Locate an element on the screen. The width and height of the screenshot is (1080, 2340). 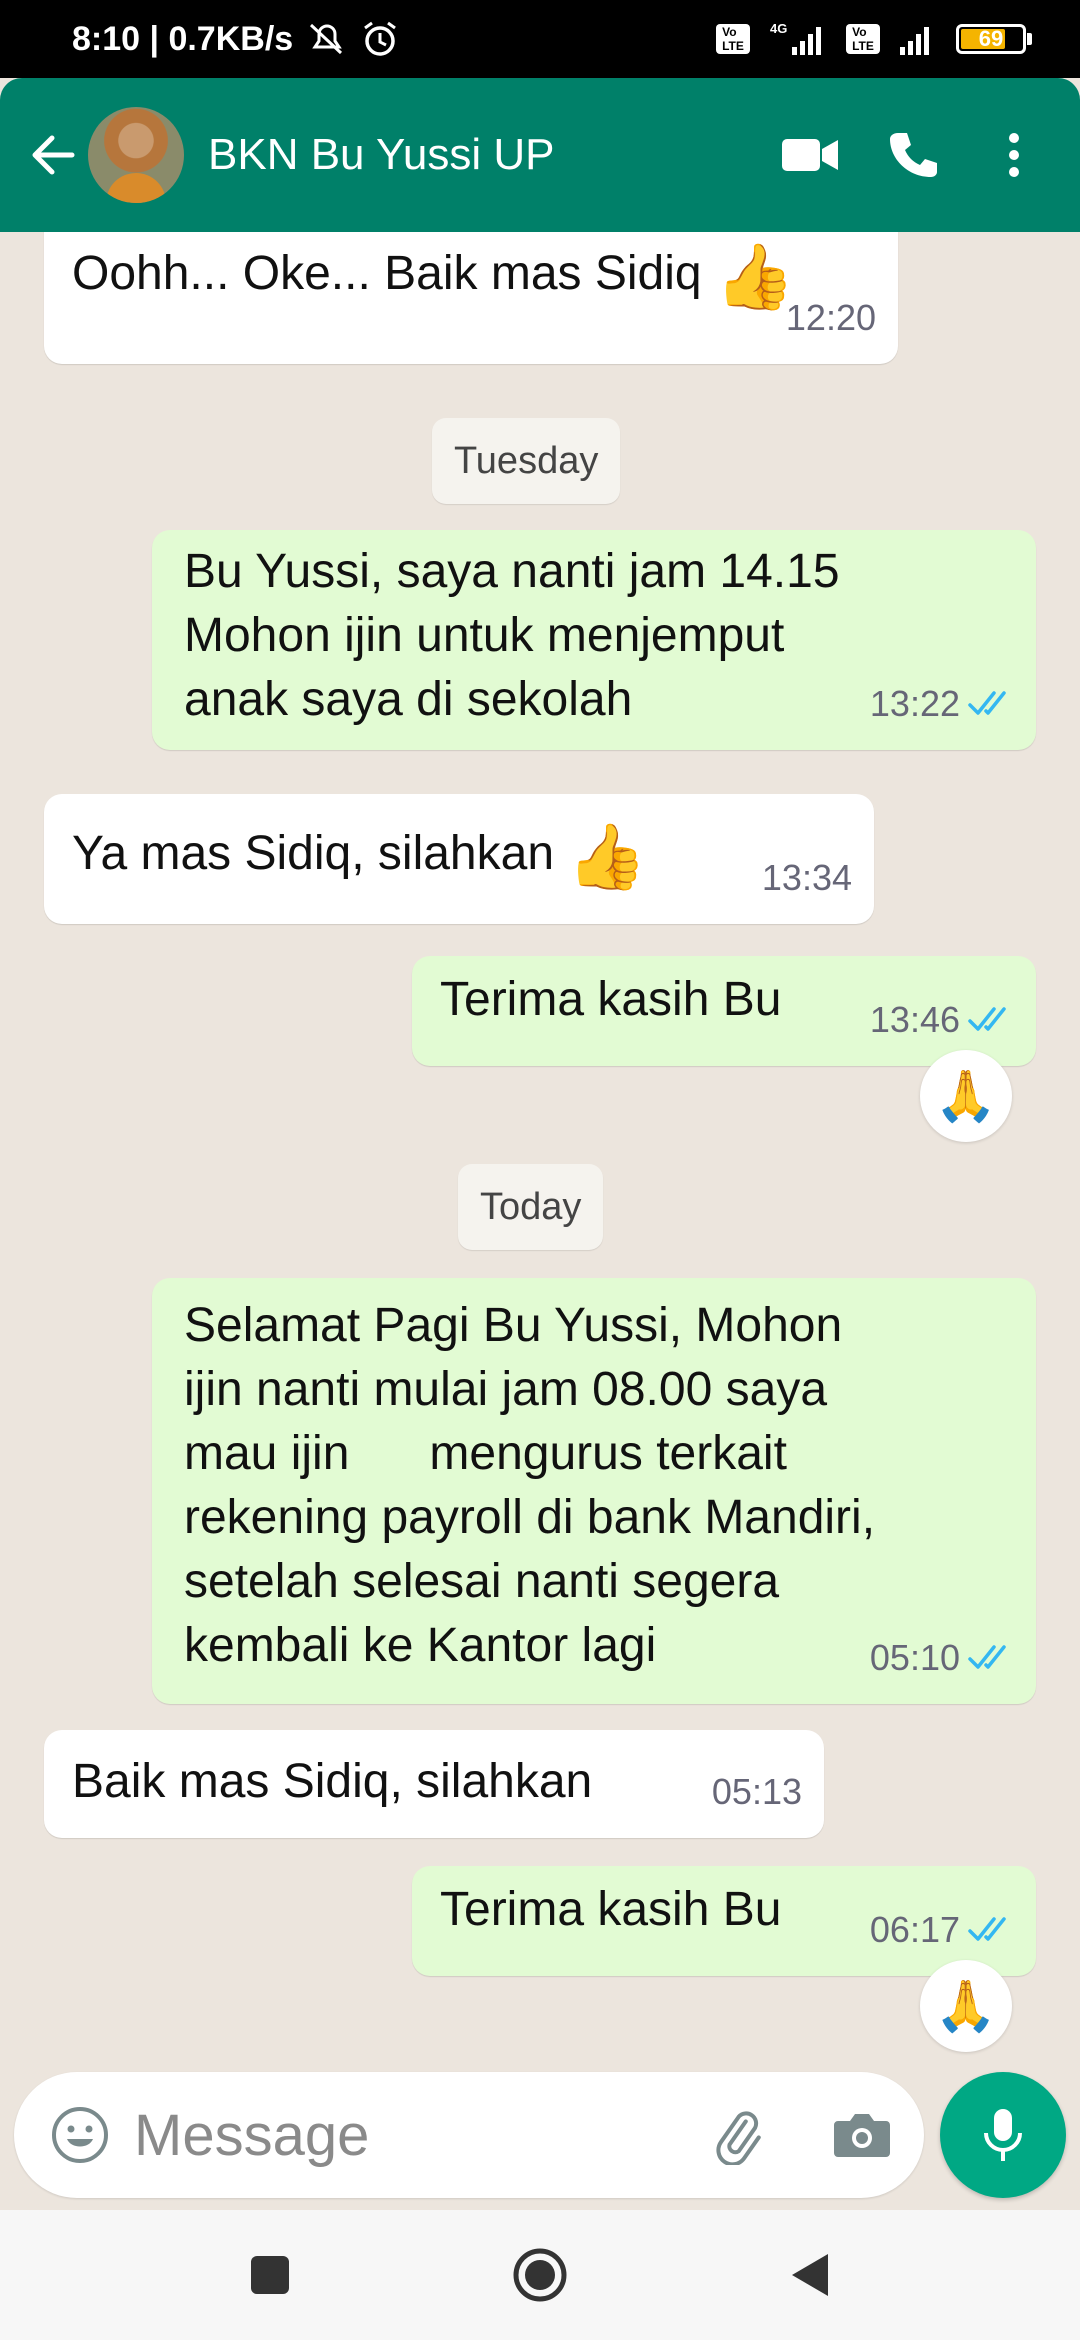
message-text: Baik mas Sidiq, silahkan is located at coordinates (332, 1781).